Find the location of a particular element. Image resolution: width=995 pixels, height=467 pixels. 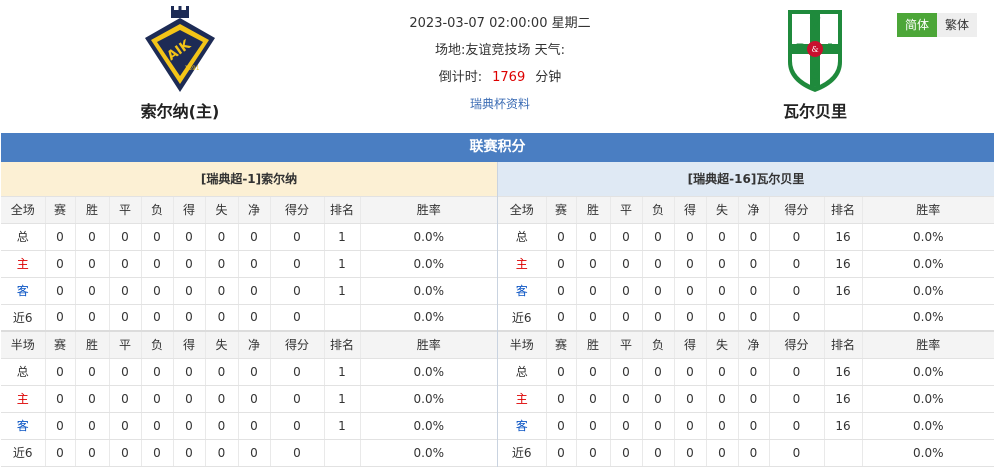

table-row: 主 0 0 0 0 0 0 0 0 16 0.0% is located at coordinates (746, 264).